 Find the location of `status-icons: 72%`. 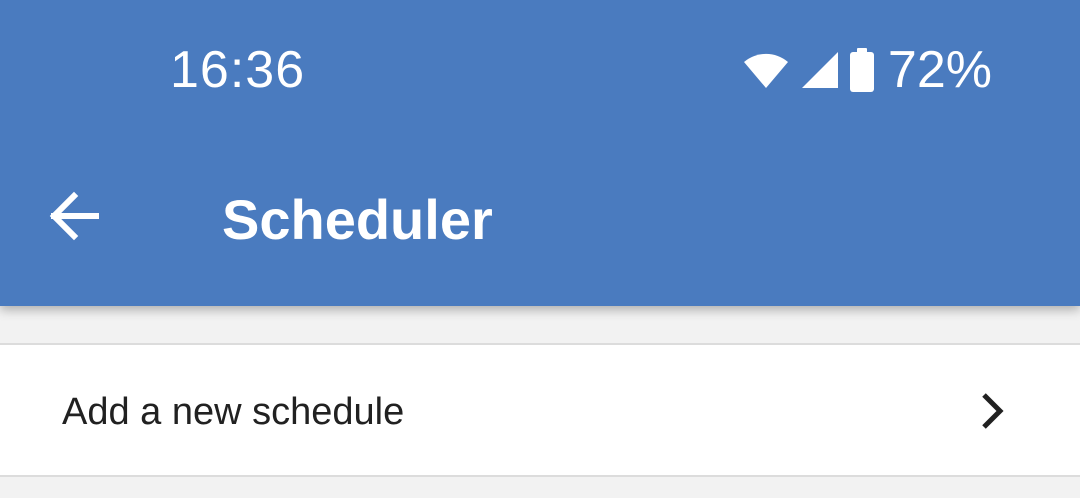

status-icons: 72% is located at coordinates (867, 70).